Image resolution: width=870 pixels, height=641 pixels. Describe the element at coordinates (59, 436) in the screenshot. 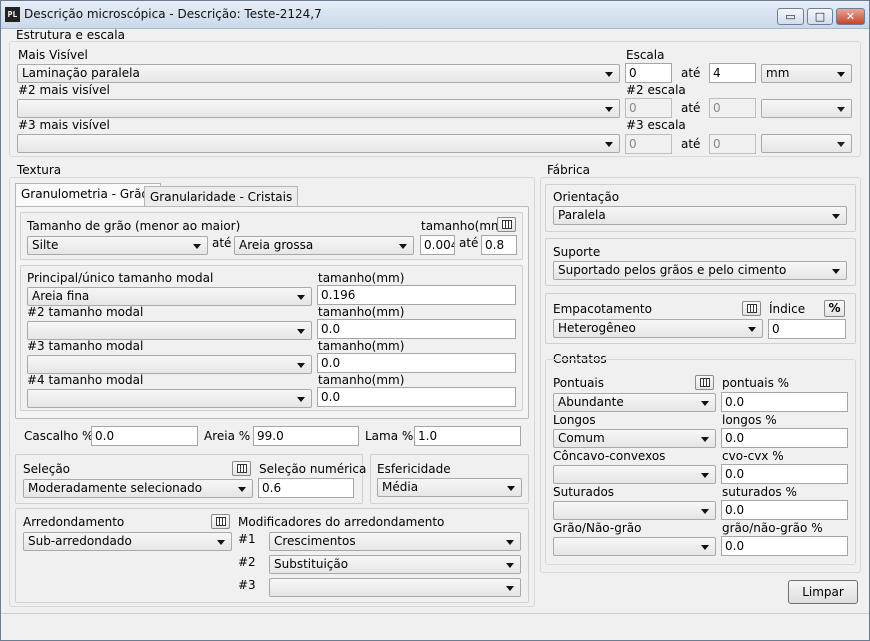

I see `cascalho-label: Cascalho %` at that location.